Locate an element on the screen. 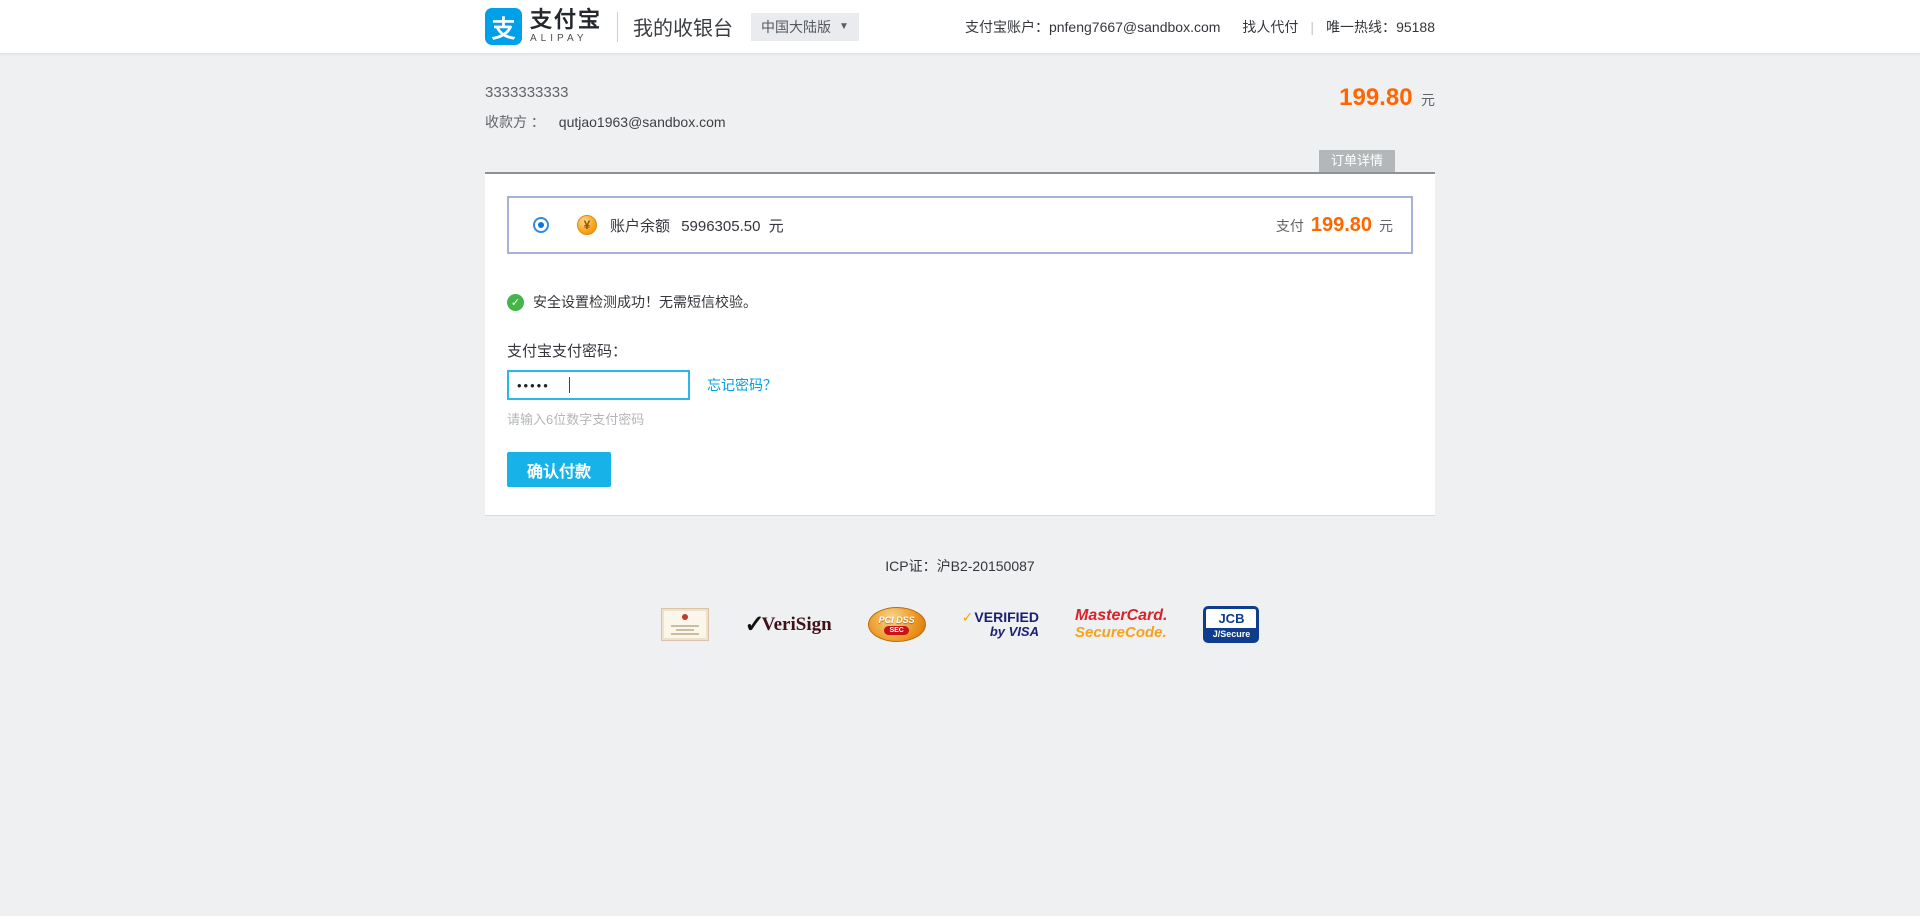 The height and width of the screenshot is (916, 1920). pci-dss-logo: PCI DSS SEC is located at coordinates (896, 624).